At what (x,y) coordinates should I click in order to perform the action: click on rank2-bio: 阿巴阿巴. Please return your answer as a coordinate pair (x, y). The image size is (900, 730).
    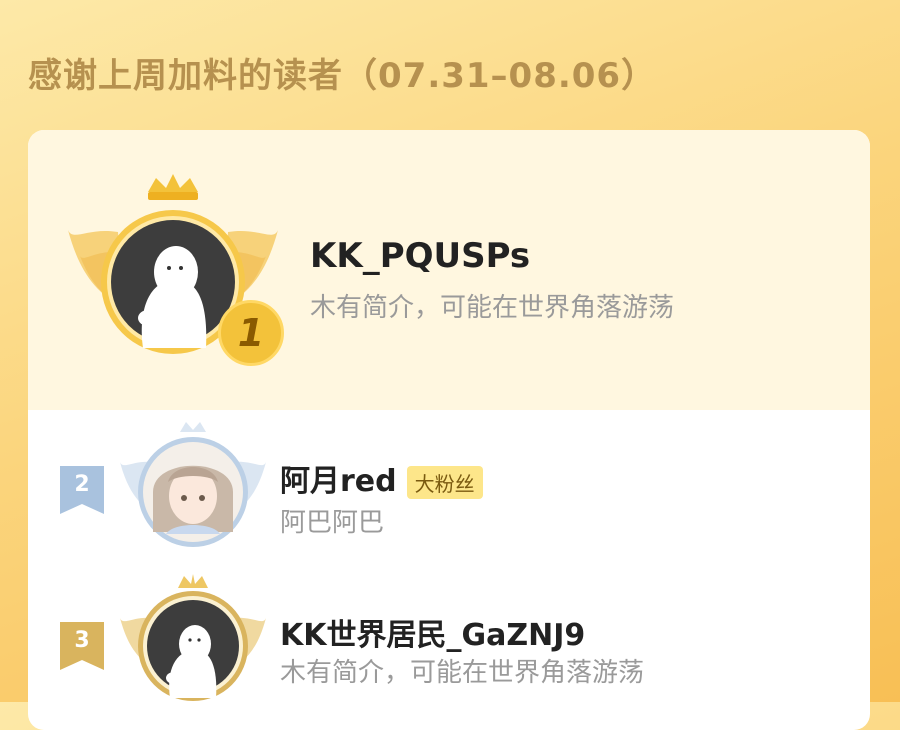
    Looking at the image, I should click on (332, 523).